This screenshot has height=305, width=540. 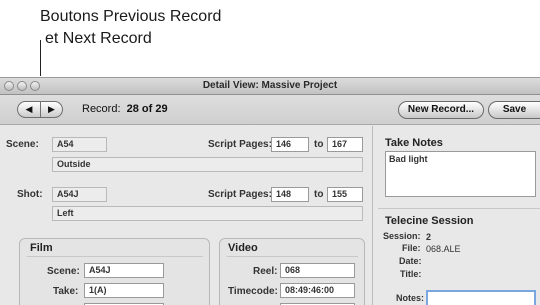 I want to click on telecine-file-value: 068.ALE, so click(x=443, y=249).